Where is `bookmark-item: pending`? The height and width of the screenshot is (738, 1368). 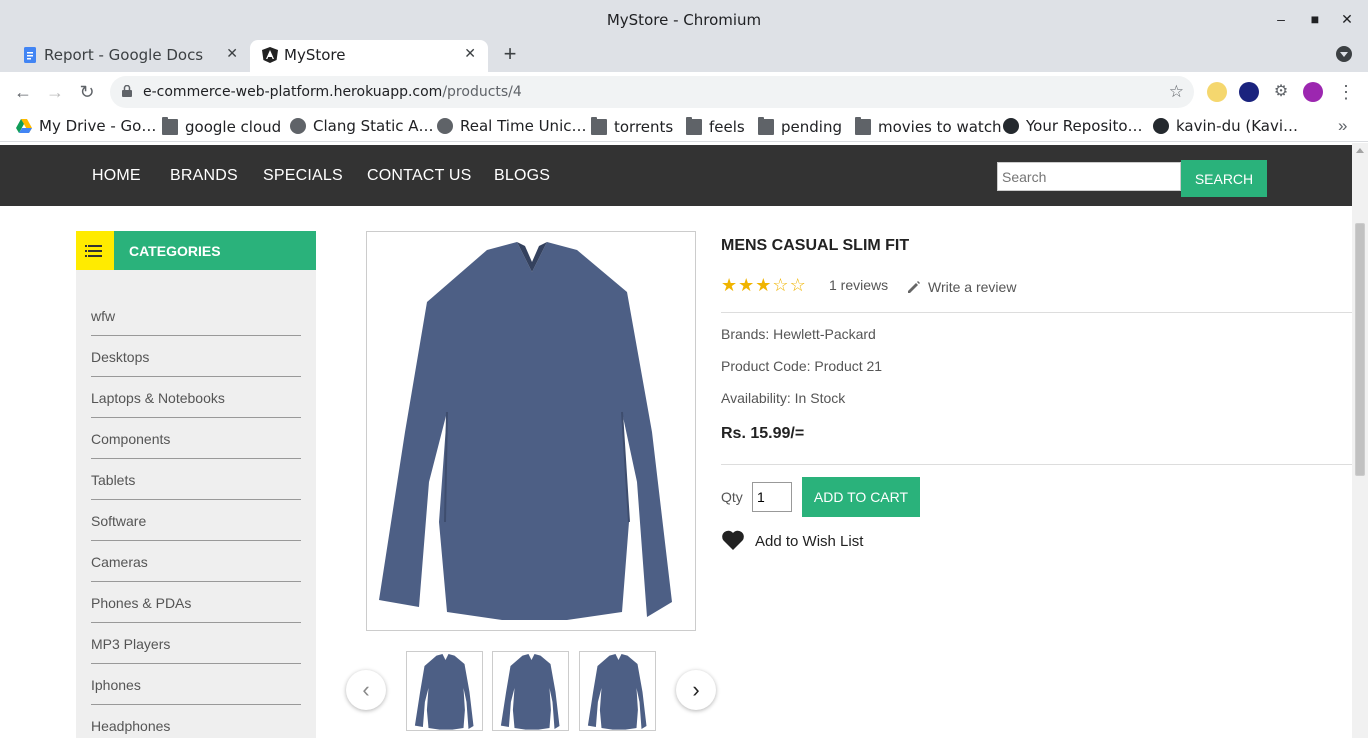
bookmark-item: pending is located at coordinates (800, 127).